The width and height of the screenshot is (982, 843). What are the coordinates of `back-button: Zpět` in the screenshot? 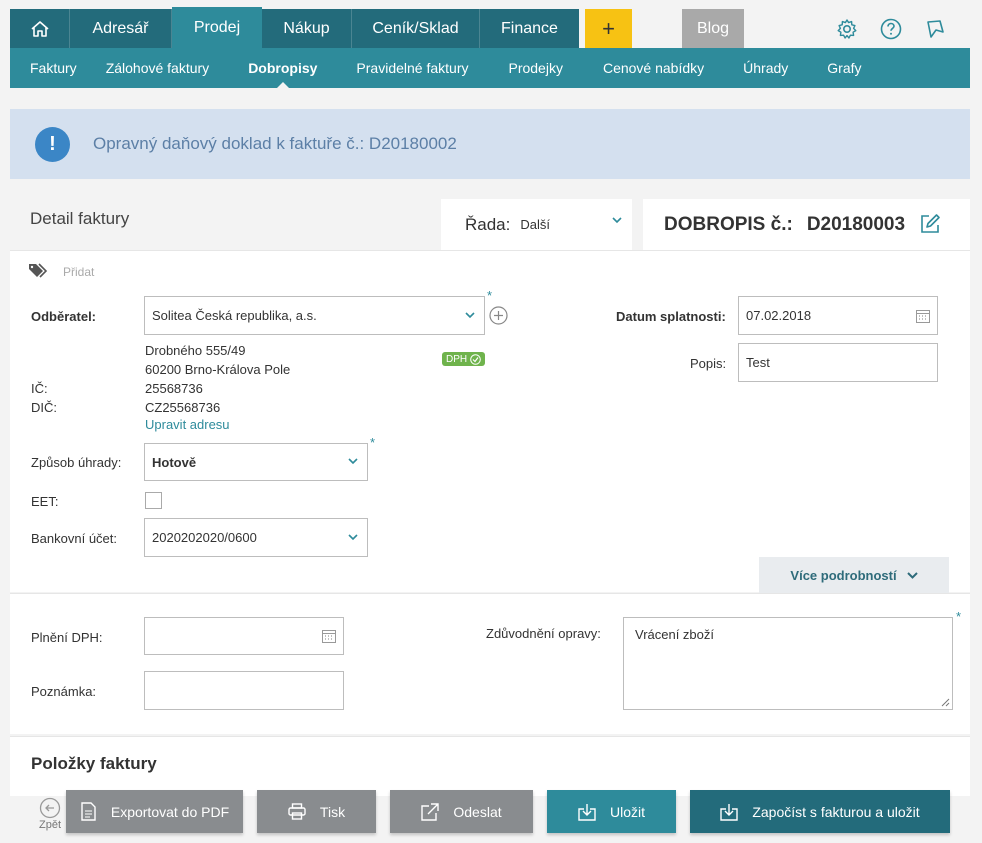 It's located at (50, 815).